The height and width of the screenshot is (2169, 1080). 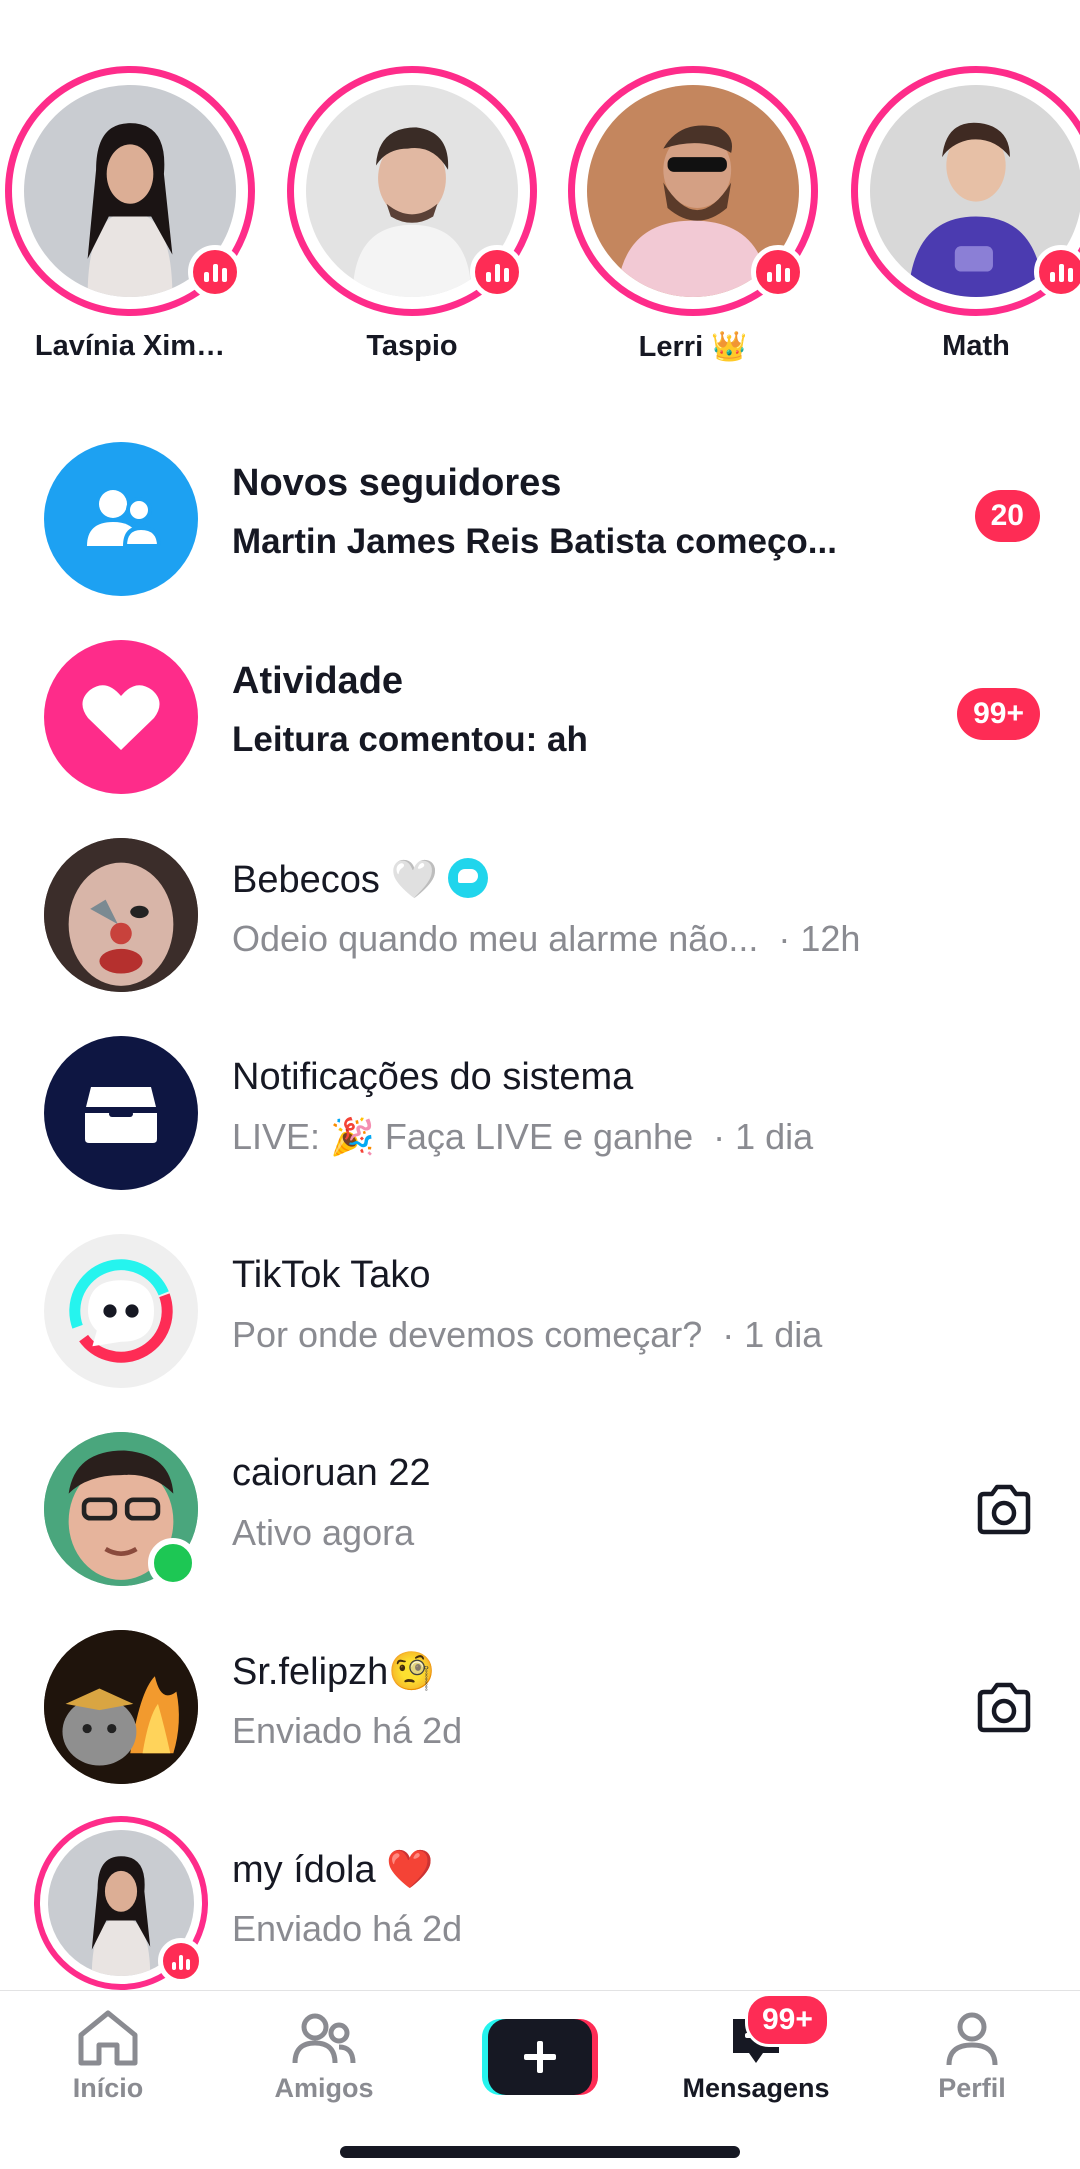 What do you see at coordinates (412, 346) in the screenshot?
I see `story-name: Taspio` at bounding box center [412, 346].